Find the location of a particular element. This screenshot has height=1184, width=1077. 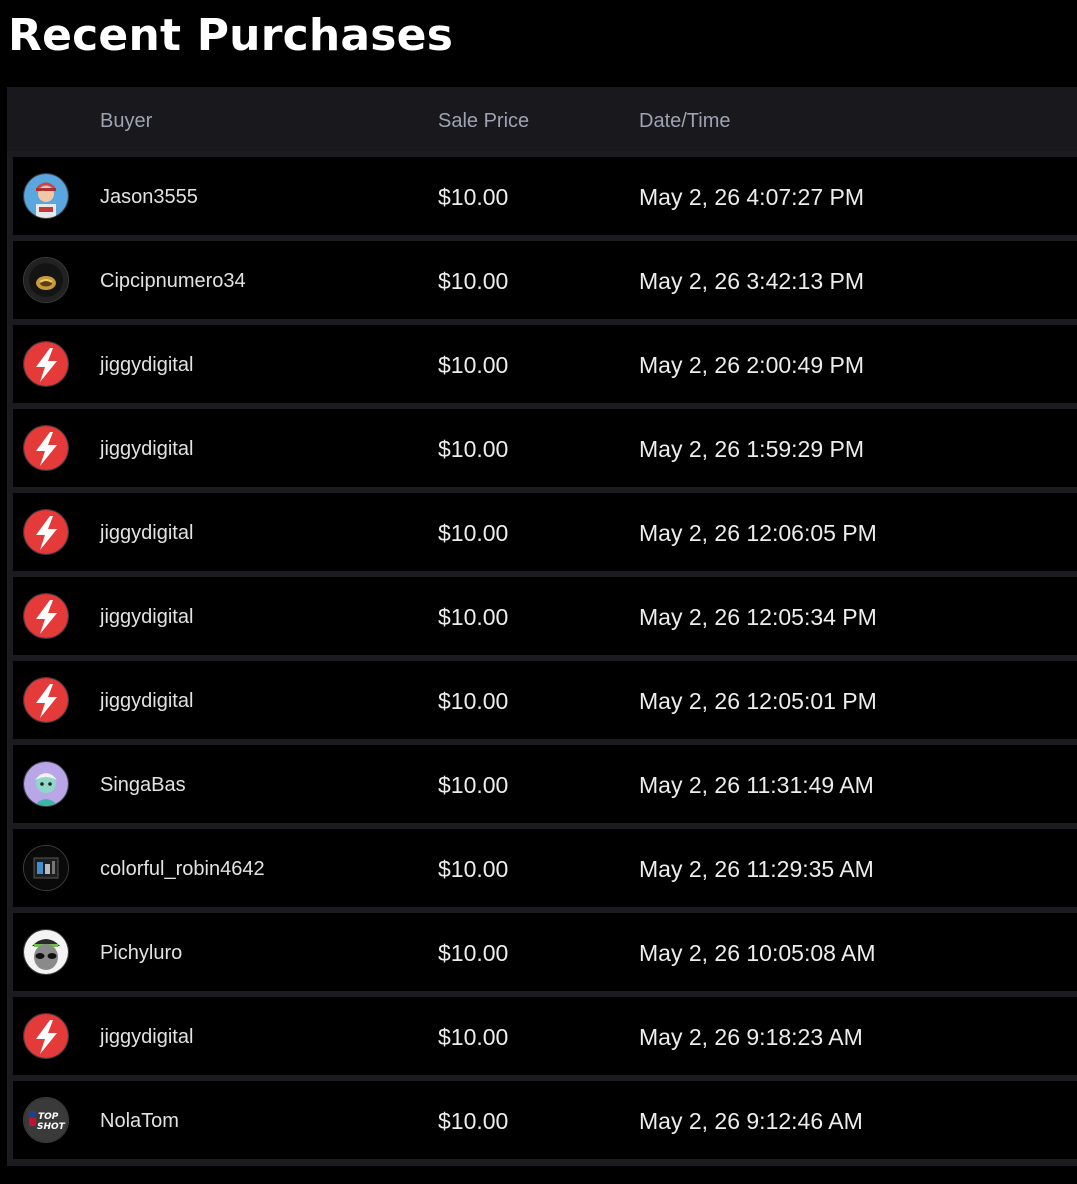

alien-avatar-icon is located at coordinates (46, 952).